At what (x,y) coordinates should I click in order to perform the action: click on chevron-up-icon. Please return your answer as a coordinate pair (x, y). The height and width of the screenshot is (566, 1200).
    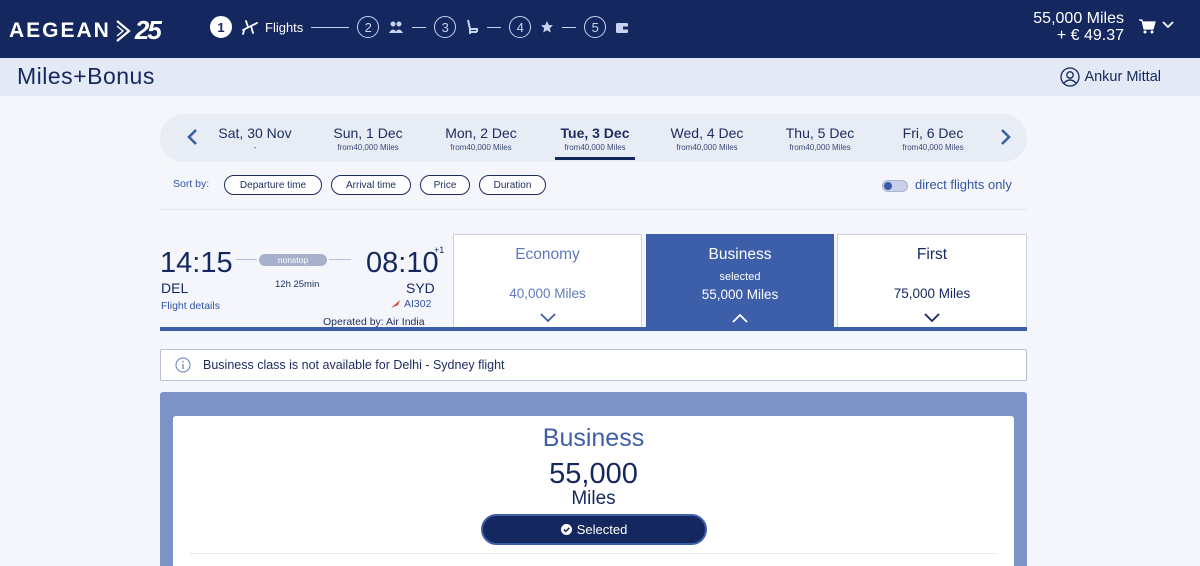
    Looking at the image, I should click on (740, 318).